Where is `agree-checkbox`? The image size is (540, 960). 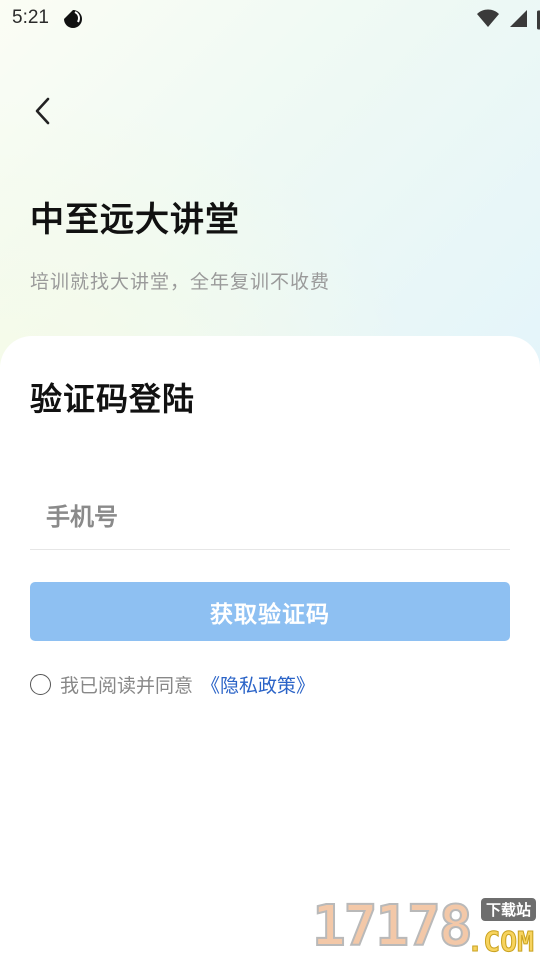
agree-checkbox is located at coordinates (40, 684).